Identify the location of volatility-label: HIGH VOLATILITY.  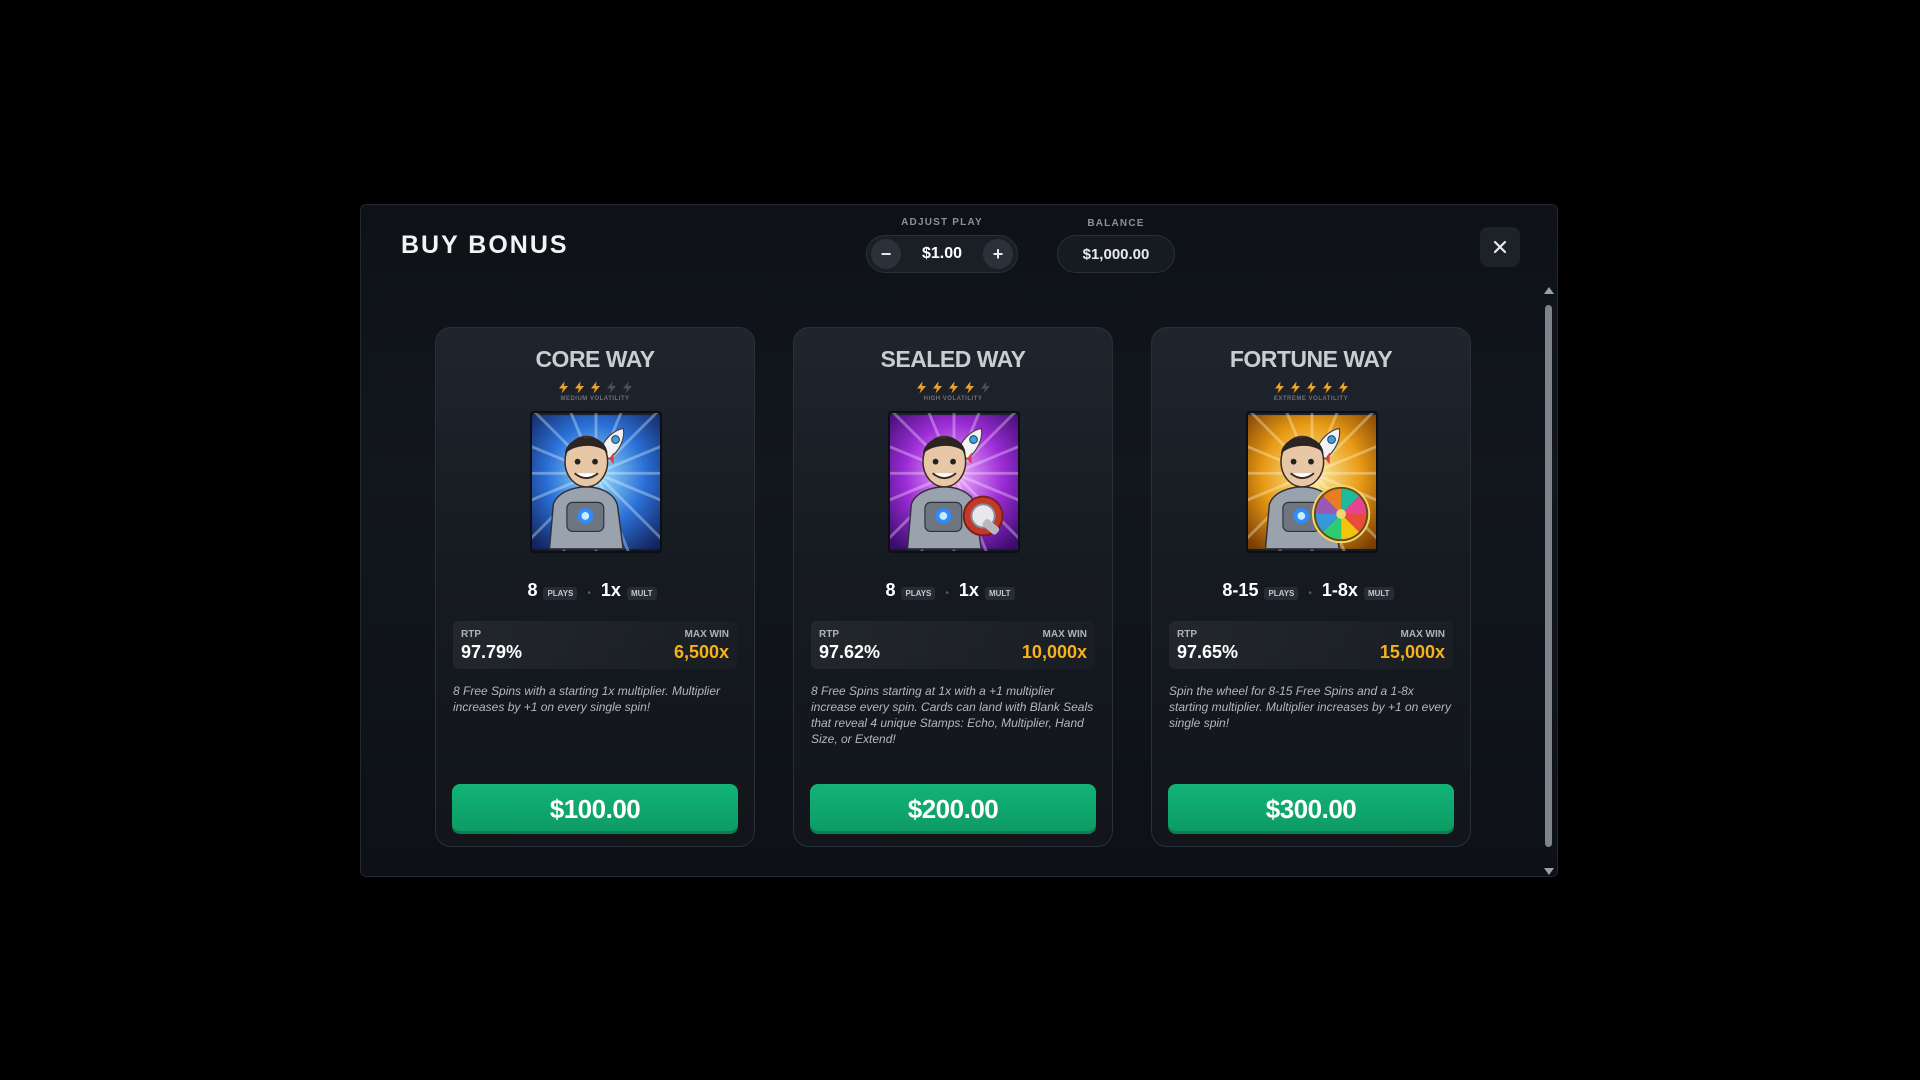
(953, 399).